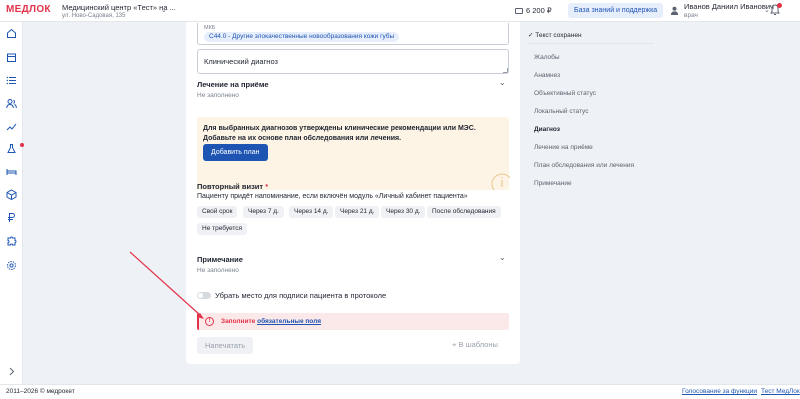 The height and width of the screenshot is (399, 800). Describe the element at coordinates (210, 28) in the screenshot. I see `mkb-label: МКБ` at that location.